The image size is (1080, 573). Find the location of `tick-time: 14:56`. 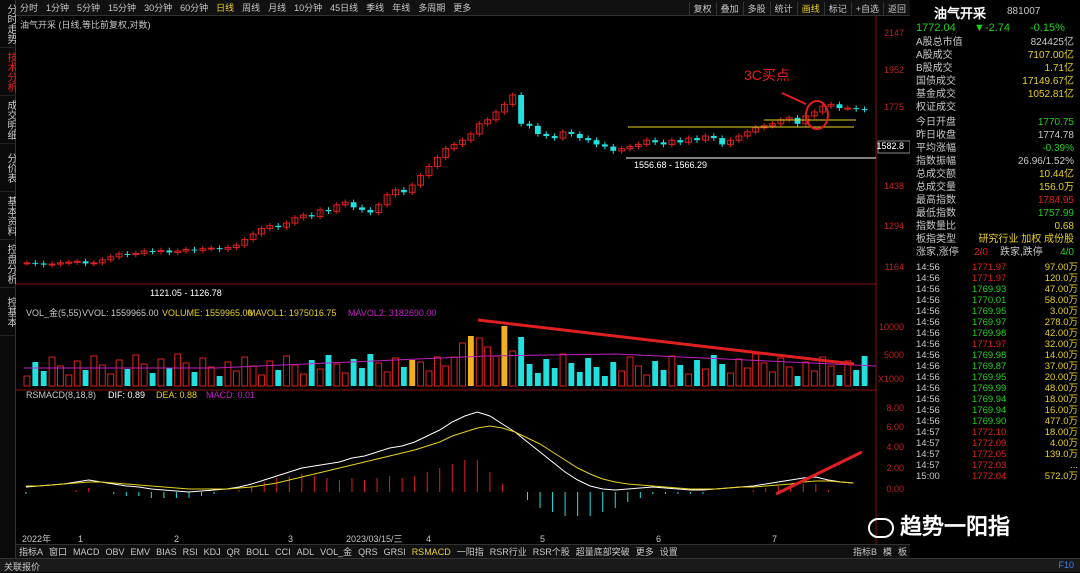

tick-time: 14:56 is located at coordinates (928, 421).